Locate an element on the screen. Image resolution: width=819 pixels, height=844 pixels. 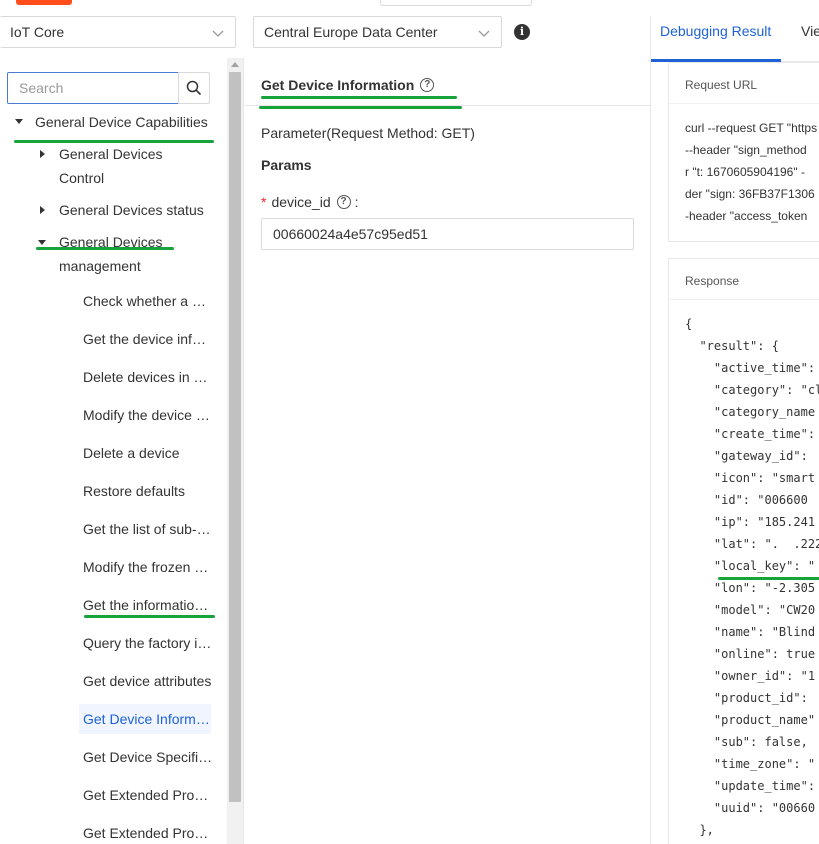
json-line: "product_name" is located at coordinates (750, 720).